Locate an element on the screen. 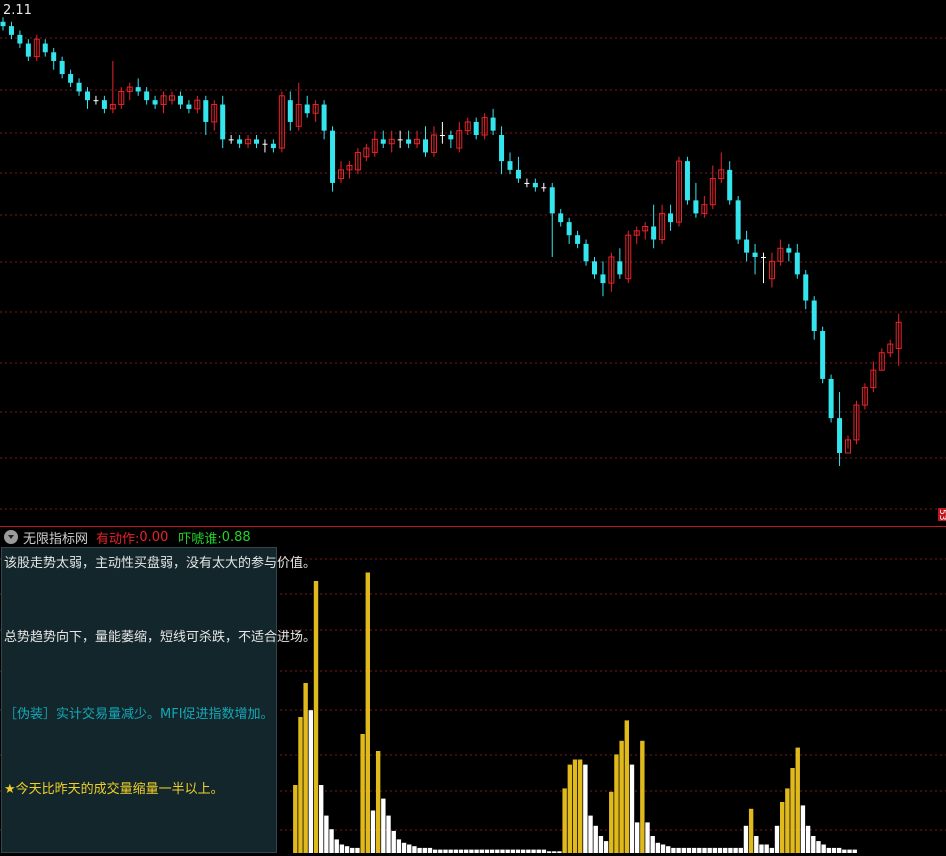 The image size is (946, 856). indicator-name: 无限指标网 is located at coordinates (55, 537).